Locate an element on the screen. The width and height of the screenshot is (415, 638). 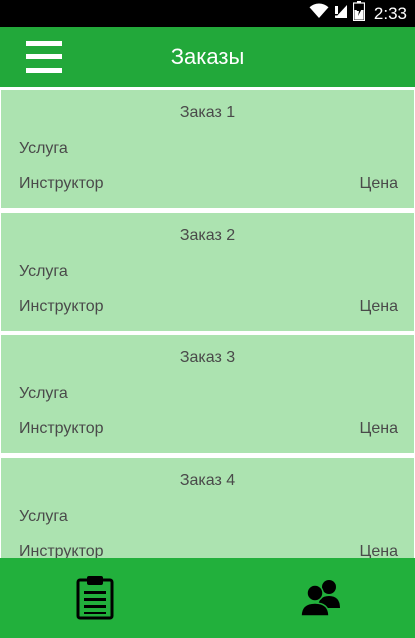
battery-icon is located at coordinates (359, 13).